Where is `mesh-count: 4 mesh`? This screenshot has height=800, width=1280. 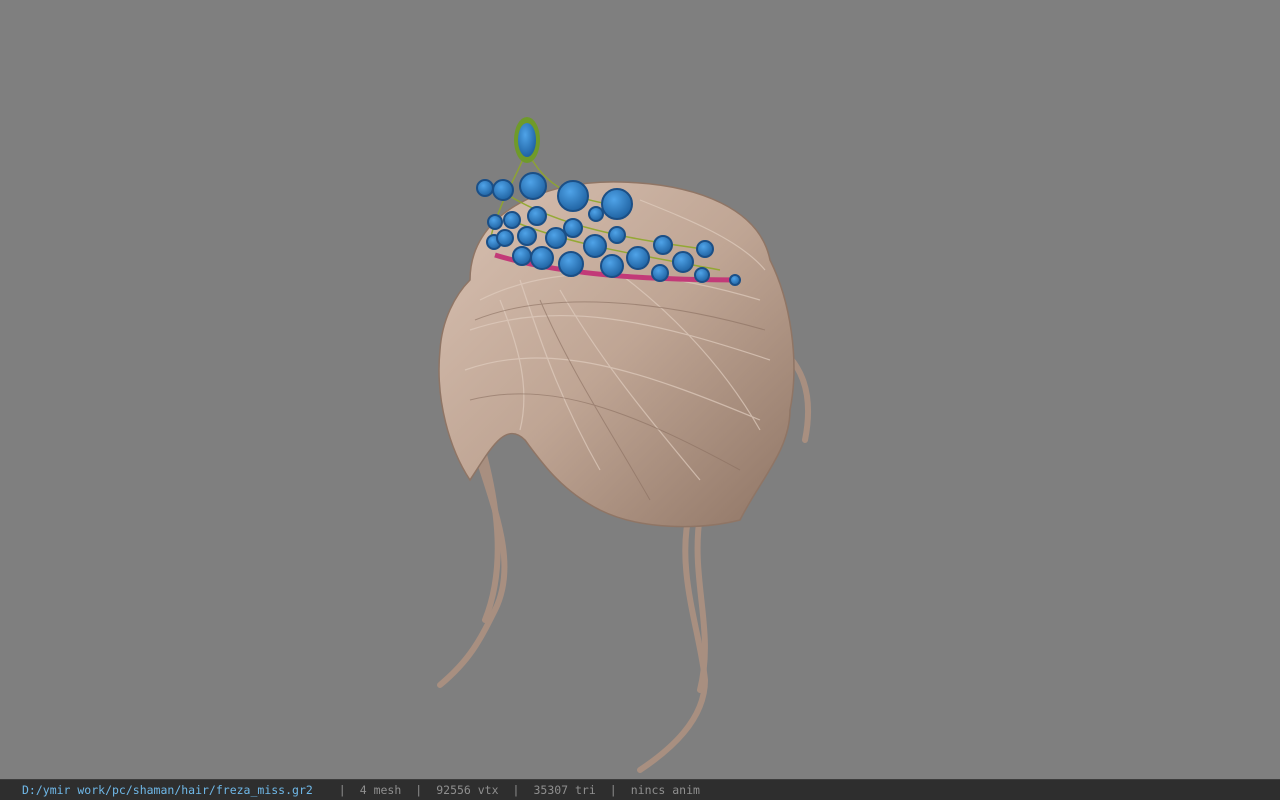 mesh-count: 4 mesh is located at coordinates (380, 790).